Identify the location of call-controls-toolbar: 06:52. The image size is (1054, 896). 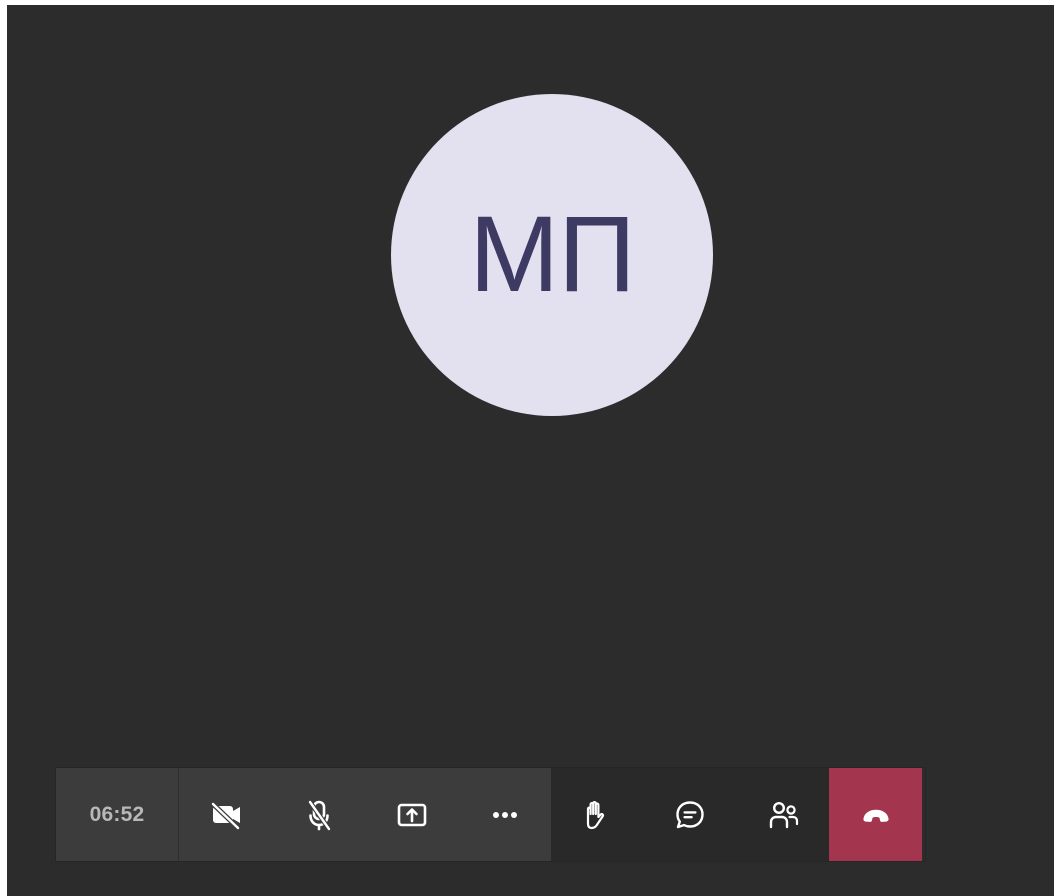
(490, 814).